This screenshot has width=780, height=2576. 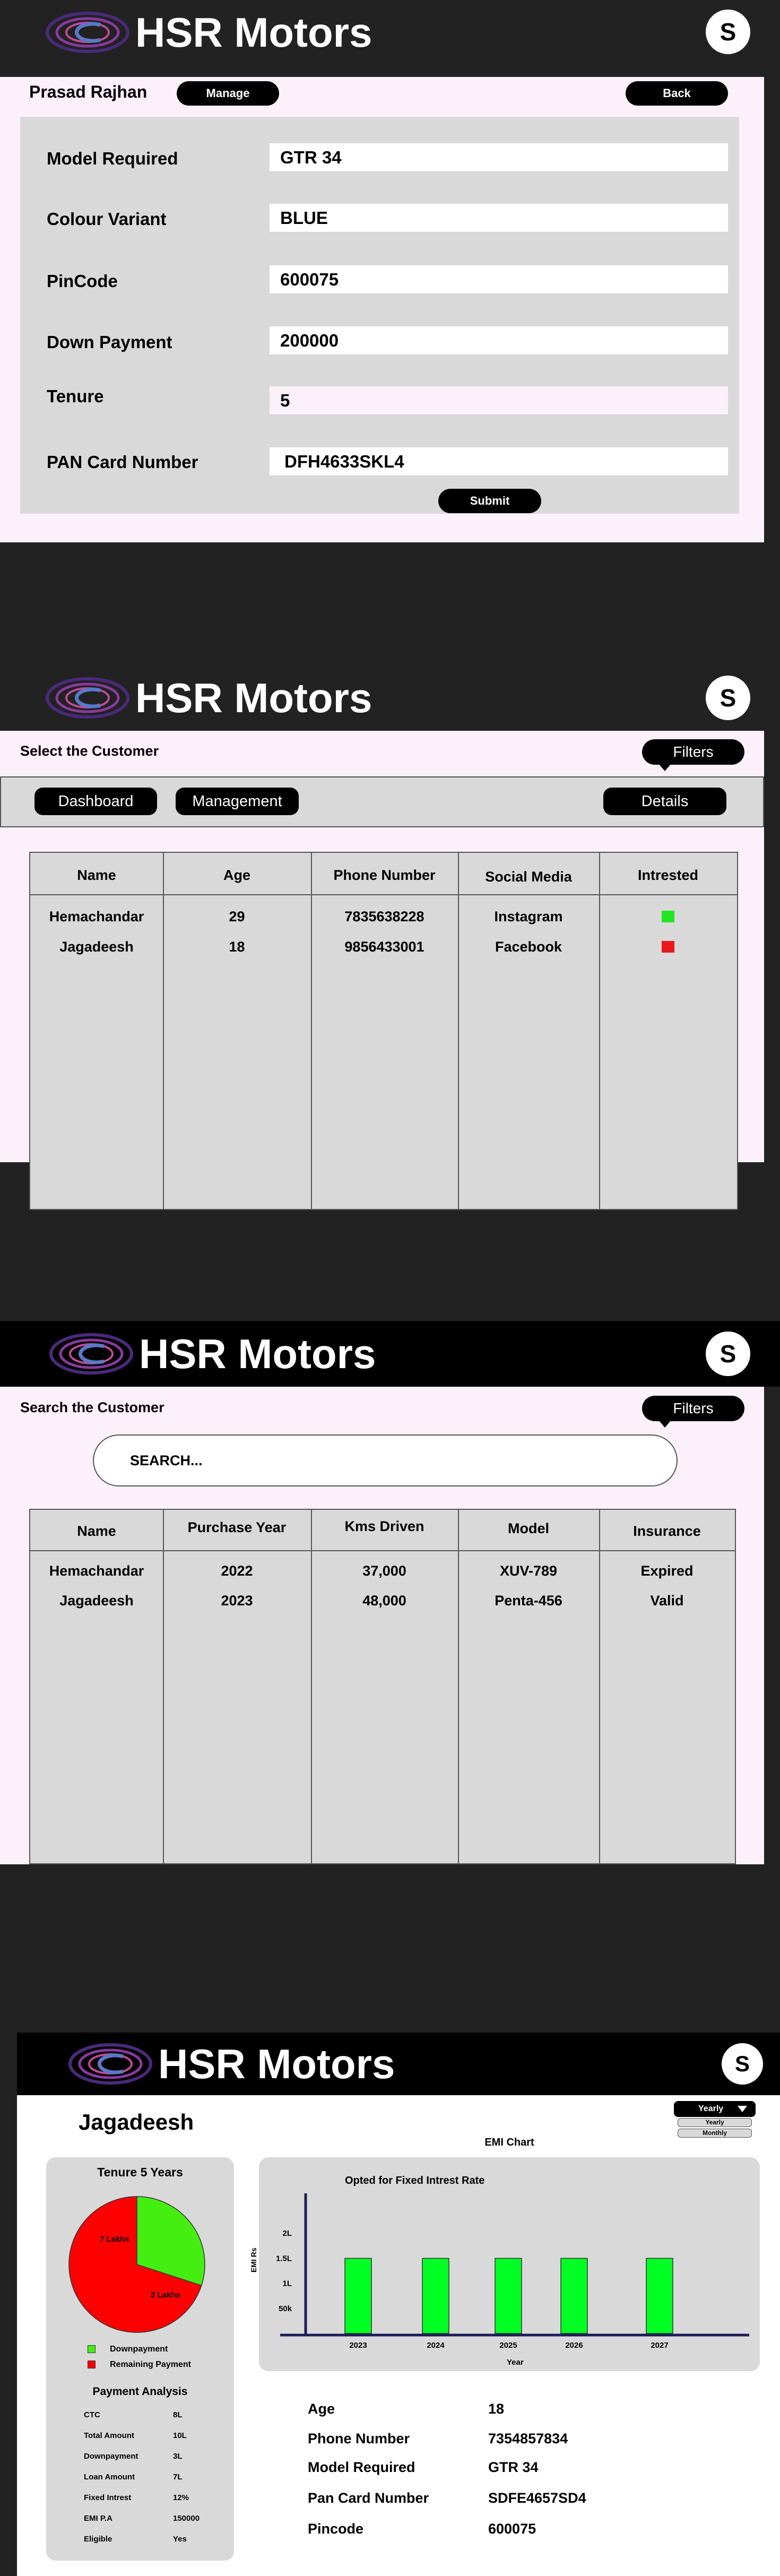 I want to click on pincode-input: 600075, so click(x=499, y=280).